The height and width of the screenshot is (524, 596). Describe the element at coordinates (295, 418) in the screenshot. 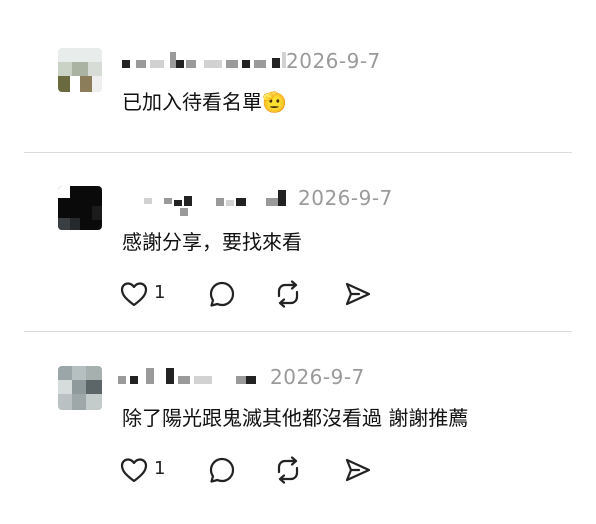

I see `comment-text: 除了陽光跟鬼滅其他都沒看過 謝謝推薦` at that location.